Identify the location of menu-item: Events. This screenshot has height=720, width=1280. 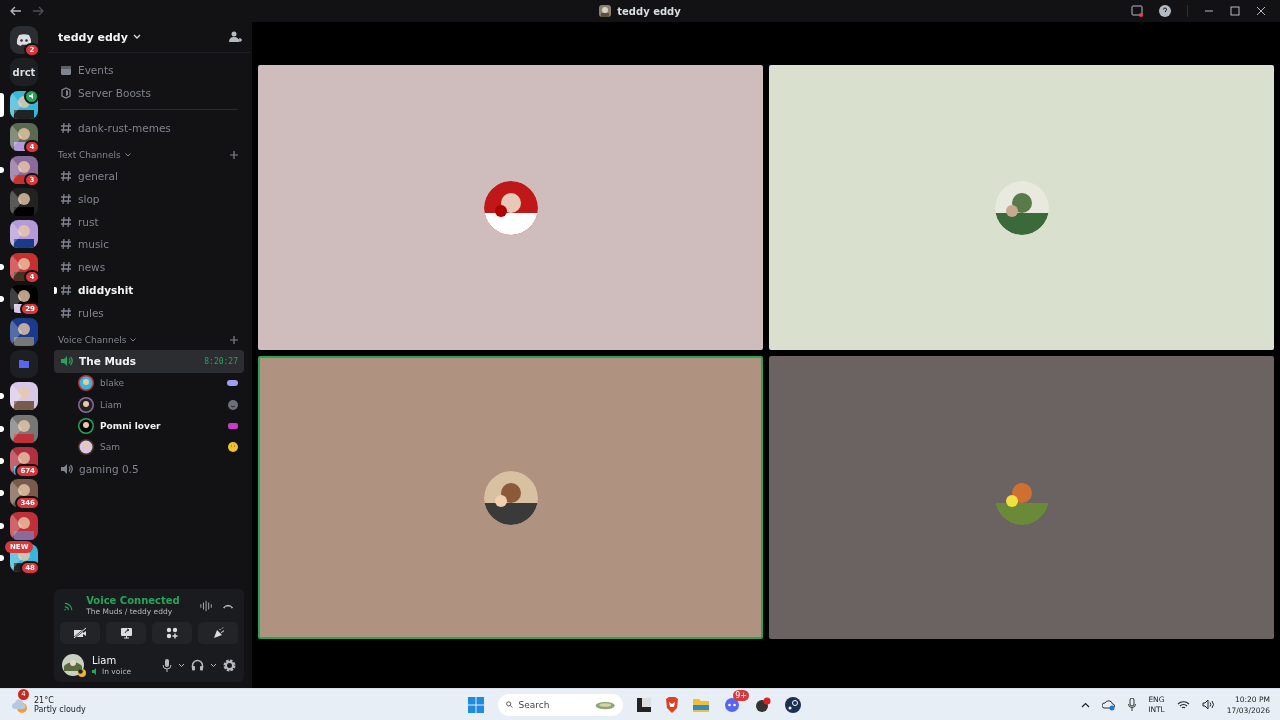
(149, 70).